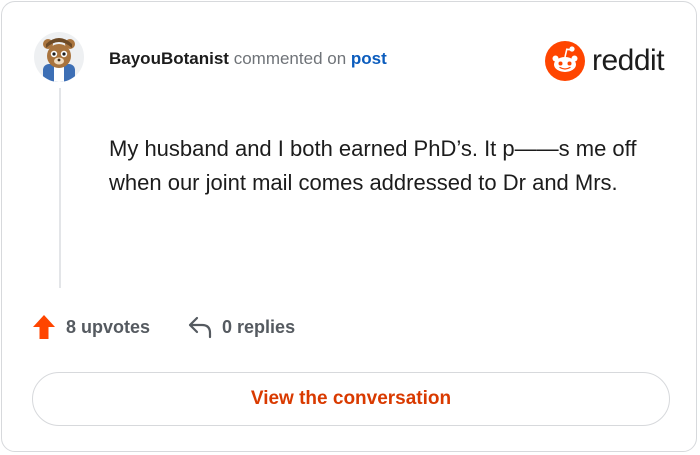  I want to click on avatar-icon, so click(59, 60).